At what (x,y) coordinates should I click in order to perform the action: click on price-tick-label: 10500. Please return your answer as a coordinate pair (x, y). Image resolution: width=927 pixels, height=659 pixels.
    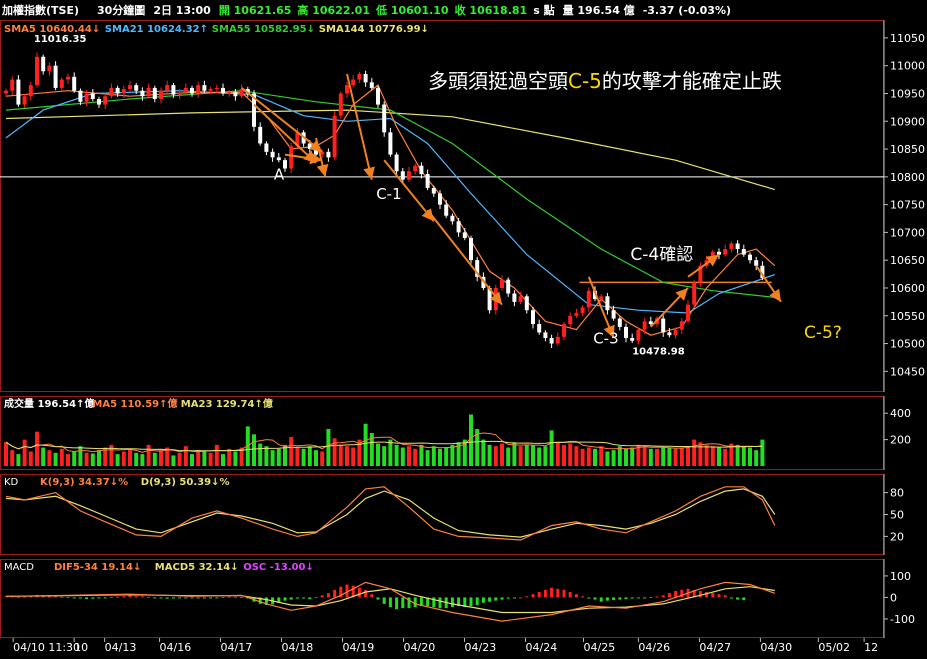
    Looking at the image, I should click on (907, 344).